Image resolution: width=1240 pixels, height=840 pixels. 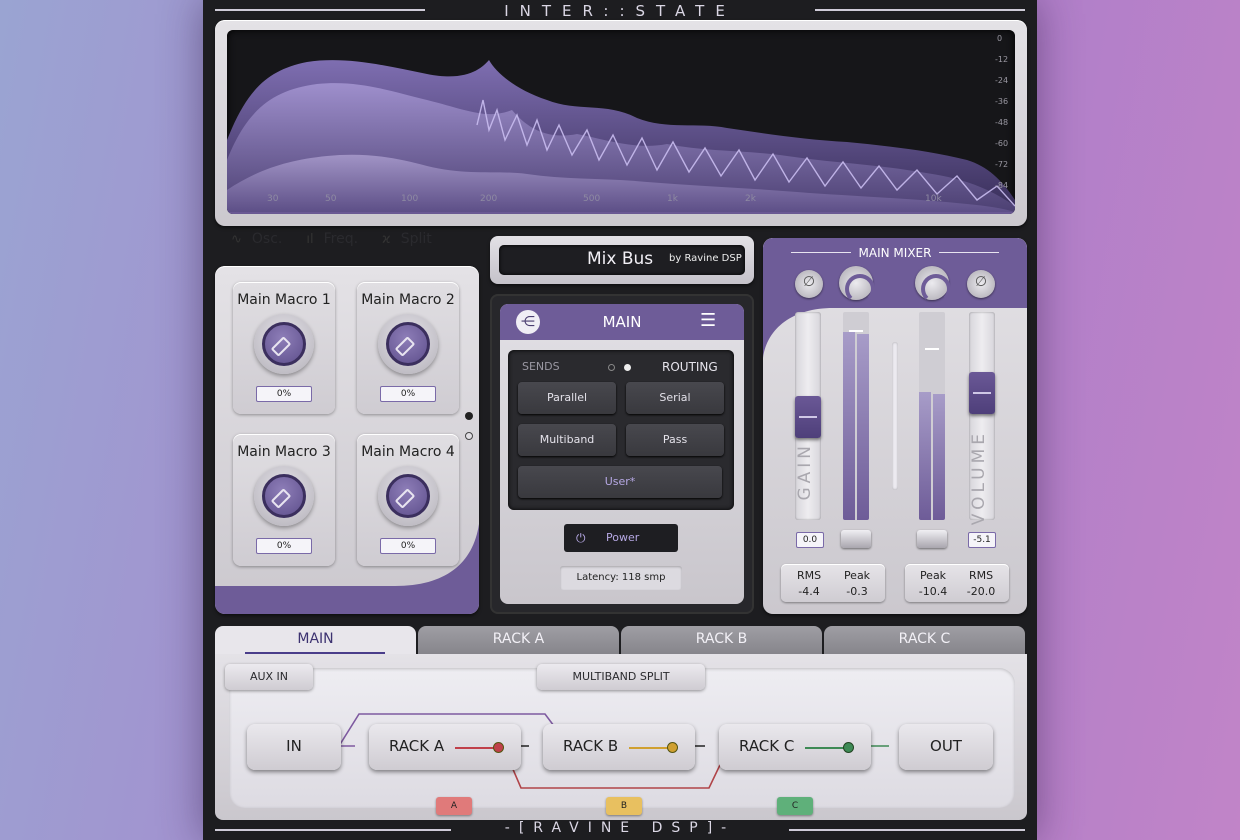 I want to click on rack-c-tag: C, so click(x=795, y=806).